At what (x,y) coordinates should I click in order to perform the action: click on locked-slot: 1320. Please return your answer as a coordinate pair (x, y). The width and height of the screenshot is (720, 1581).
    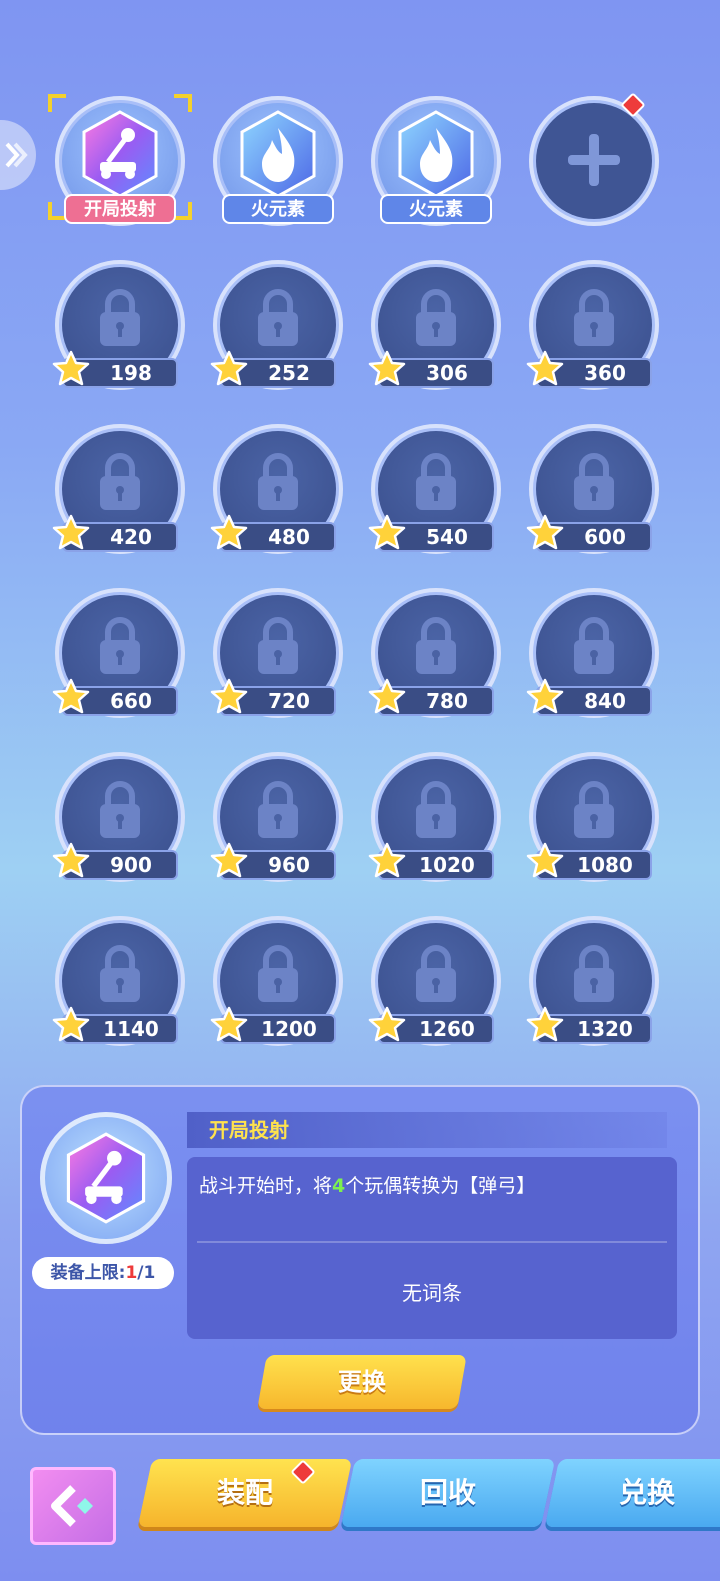
    Looking at the image, I should click on (594, 985).